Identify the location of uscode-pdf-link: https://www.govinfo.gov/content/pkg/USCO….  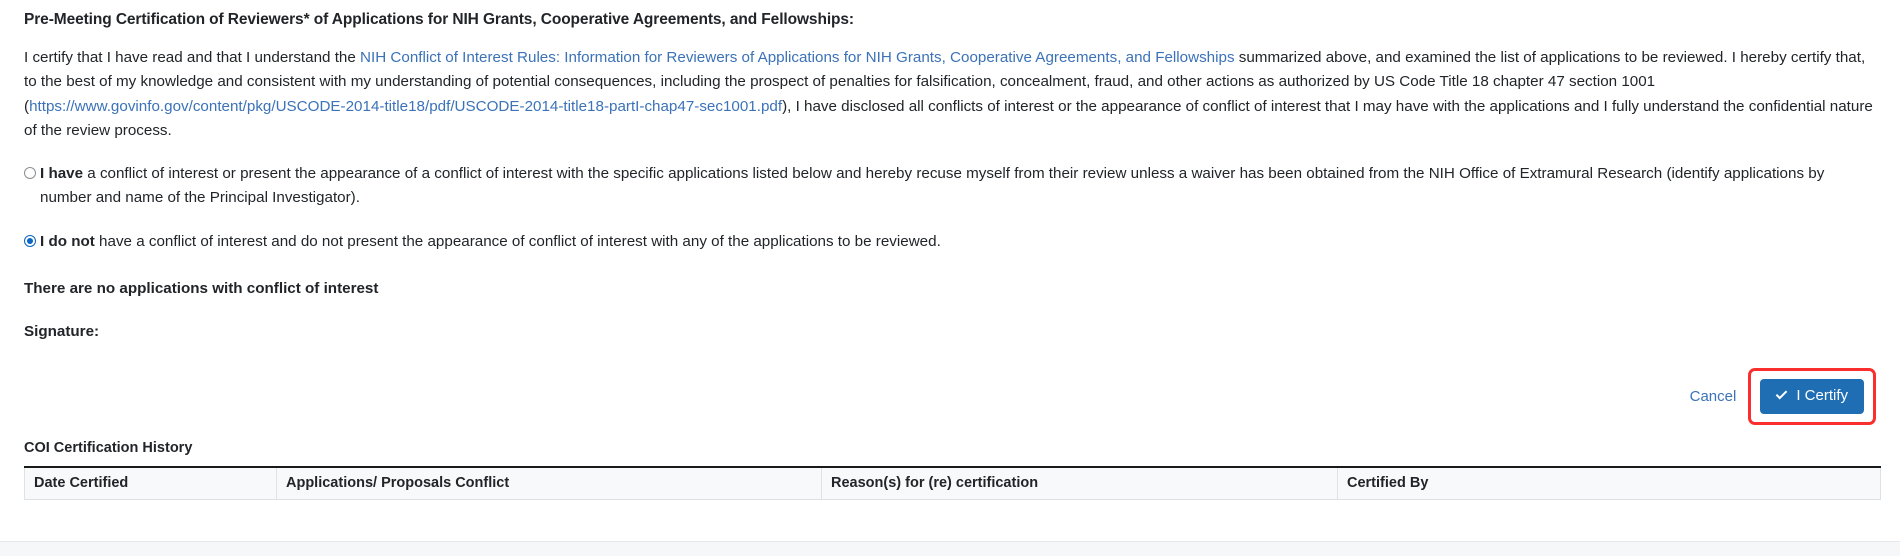
(405, 106).